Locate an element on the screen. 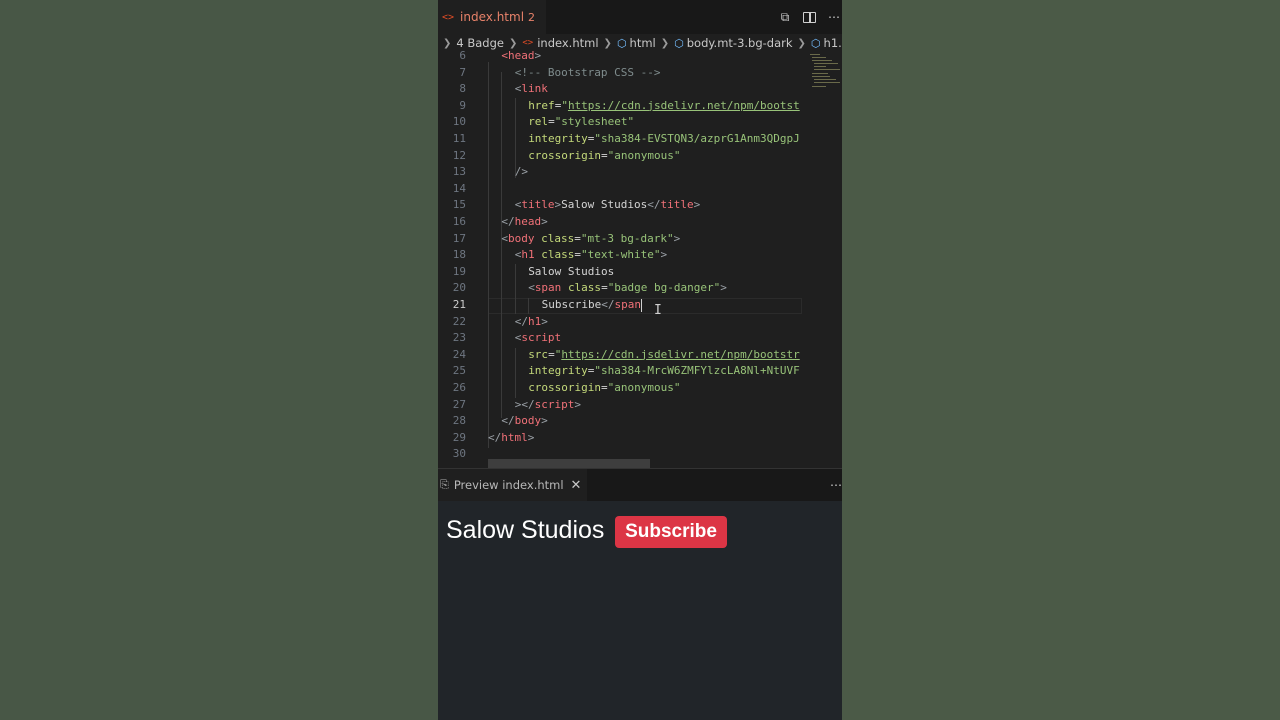 This screenshot has height=720, width=1280. code-line: 6 <head> is located at coordinates (623, 56).